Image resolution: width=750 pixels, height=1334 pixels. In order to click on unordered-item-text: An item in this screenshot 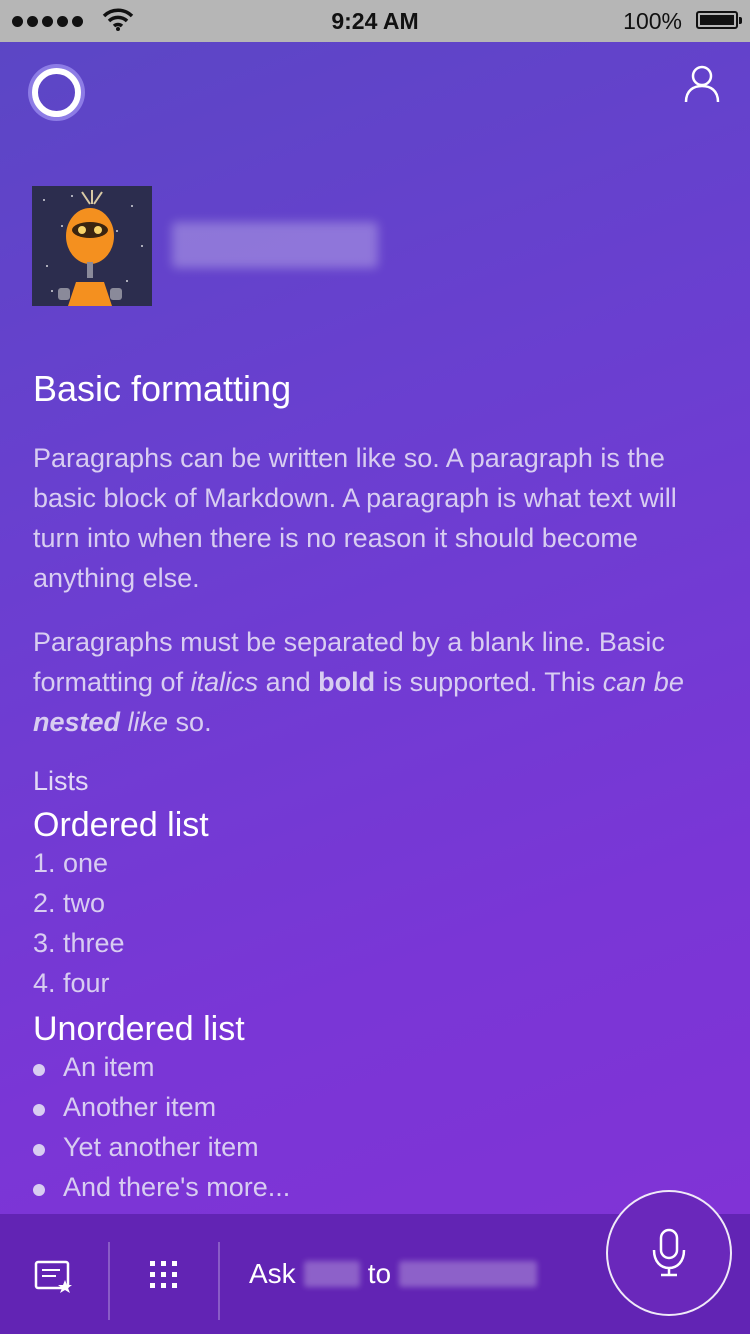, I will do `click(109, 1067)`.